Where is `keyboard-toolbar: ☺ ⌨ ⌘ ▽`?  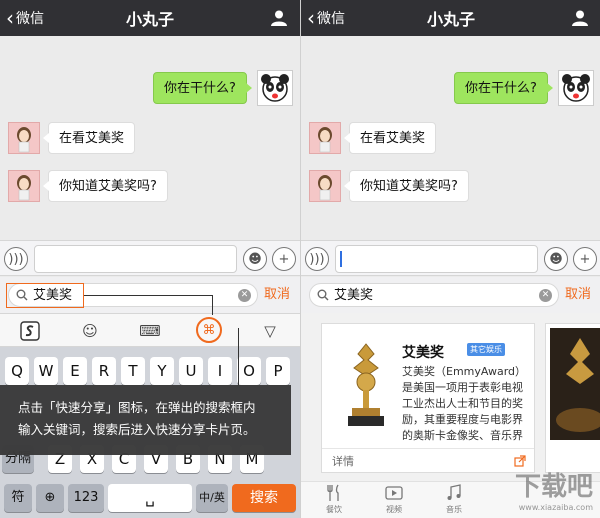
keyboard-toolbar: ☺ ⌨ ⌘ ▽ is located at coordinates (150, 330).